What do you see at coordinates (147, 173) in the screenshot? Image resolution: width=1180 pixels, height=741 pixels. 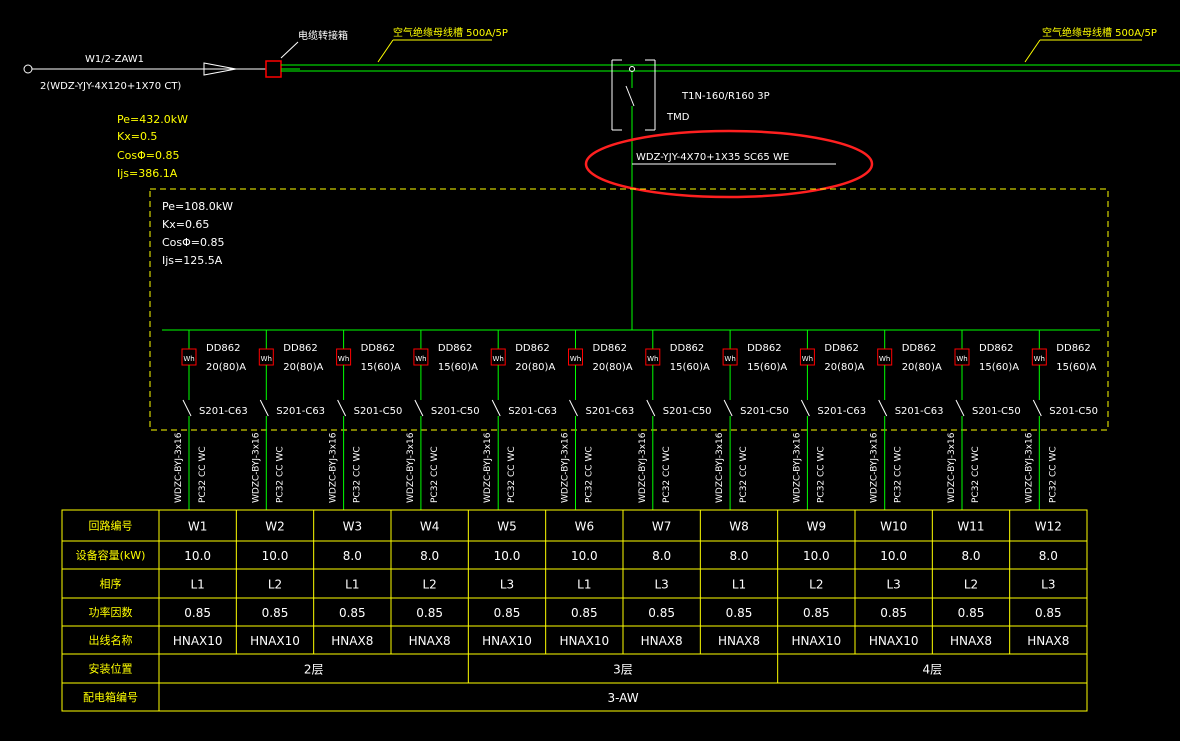 I see `main-ijs: Ijs=386.1A` at bounding box center [147, 173].